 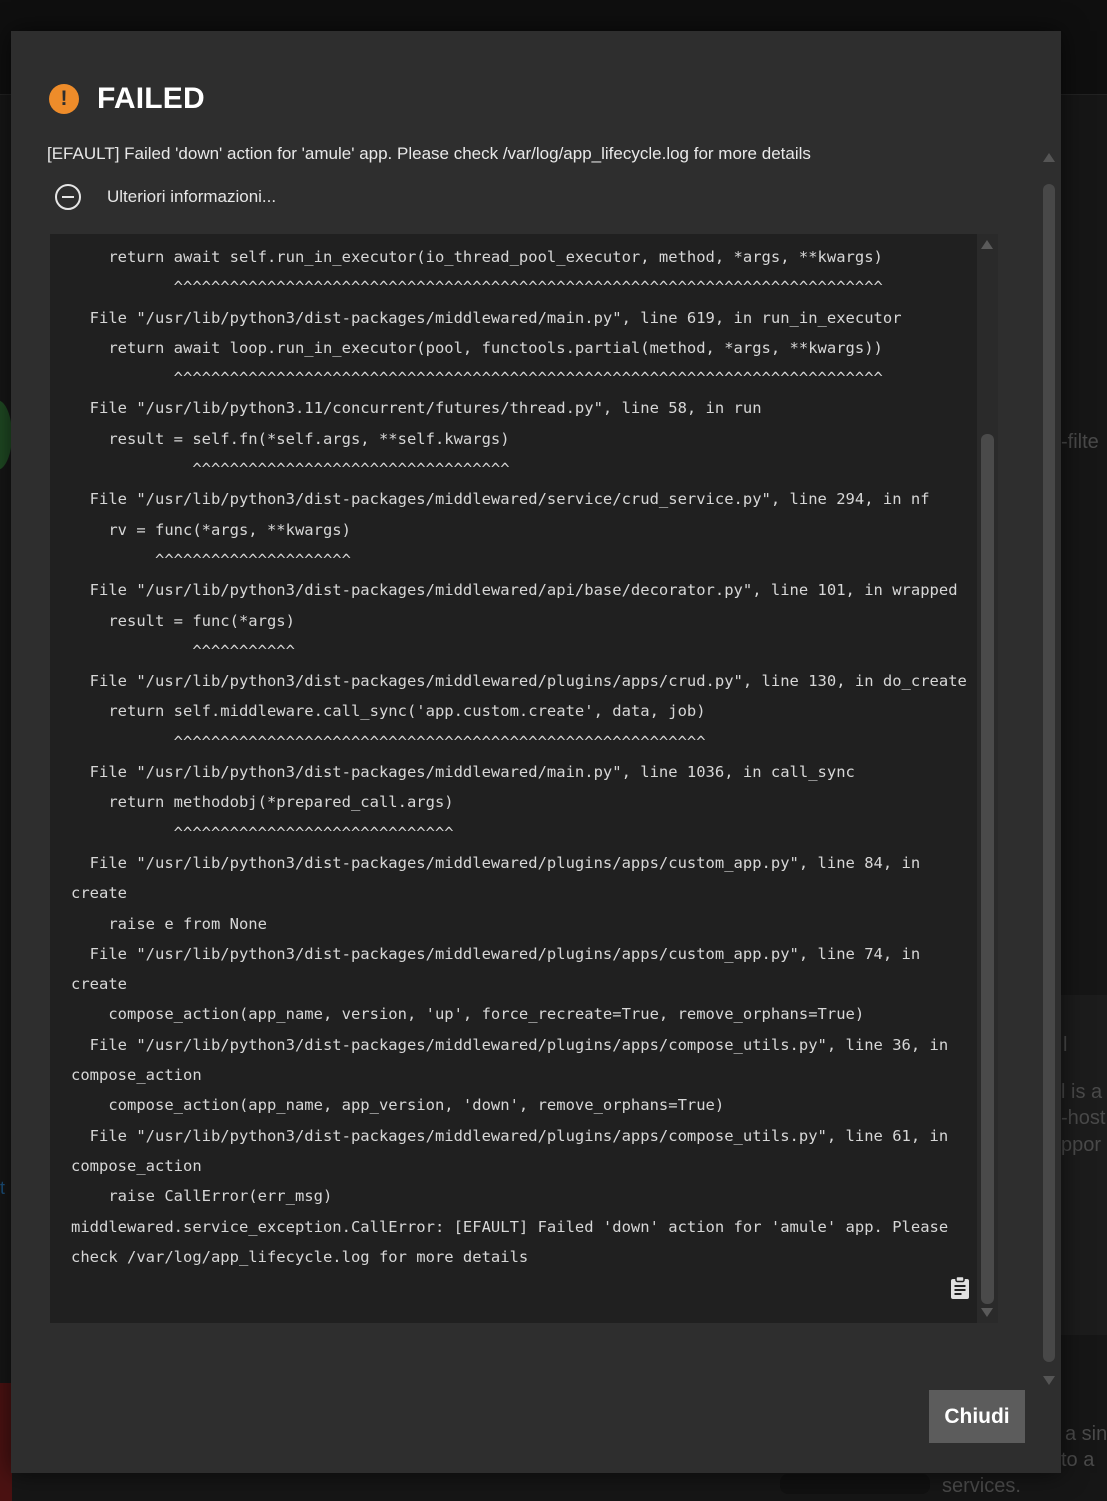 I want to click on background-button, so click(x=855, y=1484).